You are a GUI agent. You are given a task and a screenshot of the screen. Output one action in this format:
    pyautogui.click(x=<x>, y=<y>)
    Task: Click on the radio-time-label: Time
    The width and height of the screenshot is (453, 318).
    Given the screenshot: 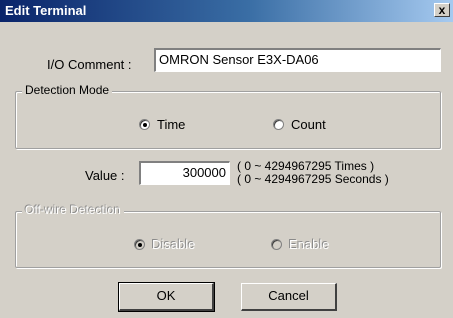 What is the action you would take?
    pyautogui.click(x=171, y=124)
    